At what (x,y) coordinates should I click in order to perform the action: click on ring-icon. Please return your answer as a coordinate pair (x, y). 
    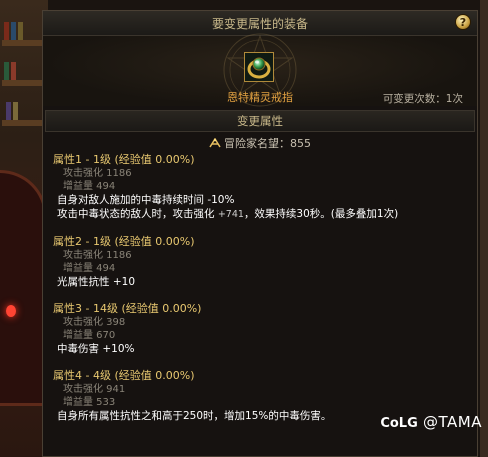
    Looking at the image, I should click on (259, 67).